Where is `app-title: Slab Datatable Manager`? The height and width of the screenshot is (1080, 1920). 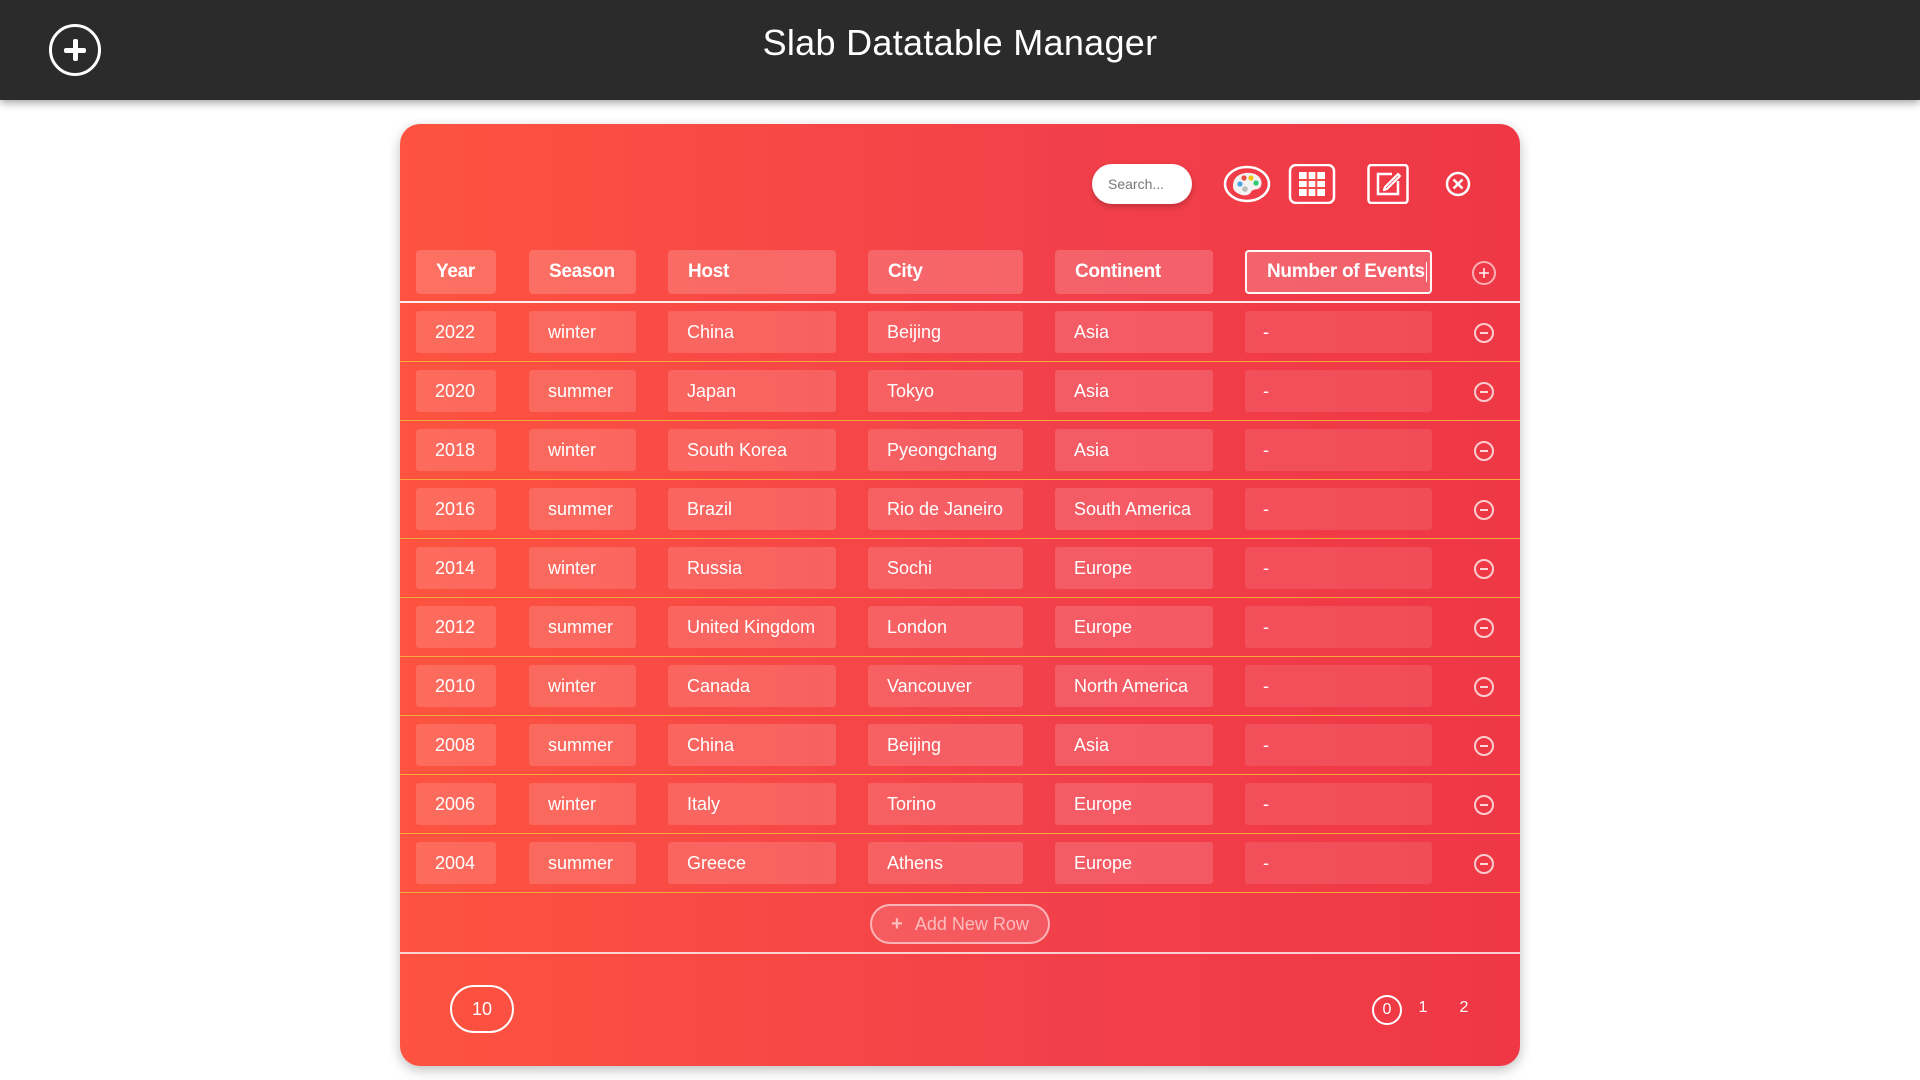 app-title: Slab Datatable Manager is located at coordinates (960, 42).